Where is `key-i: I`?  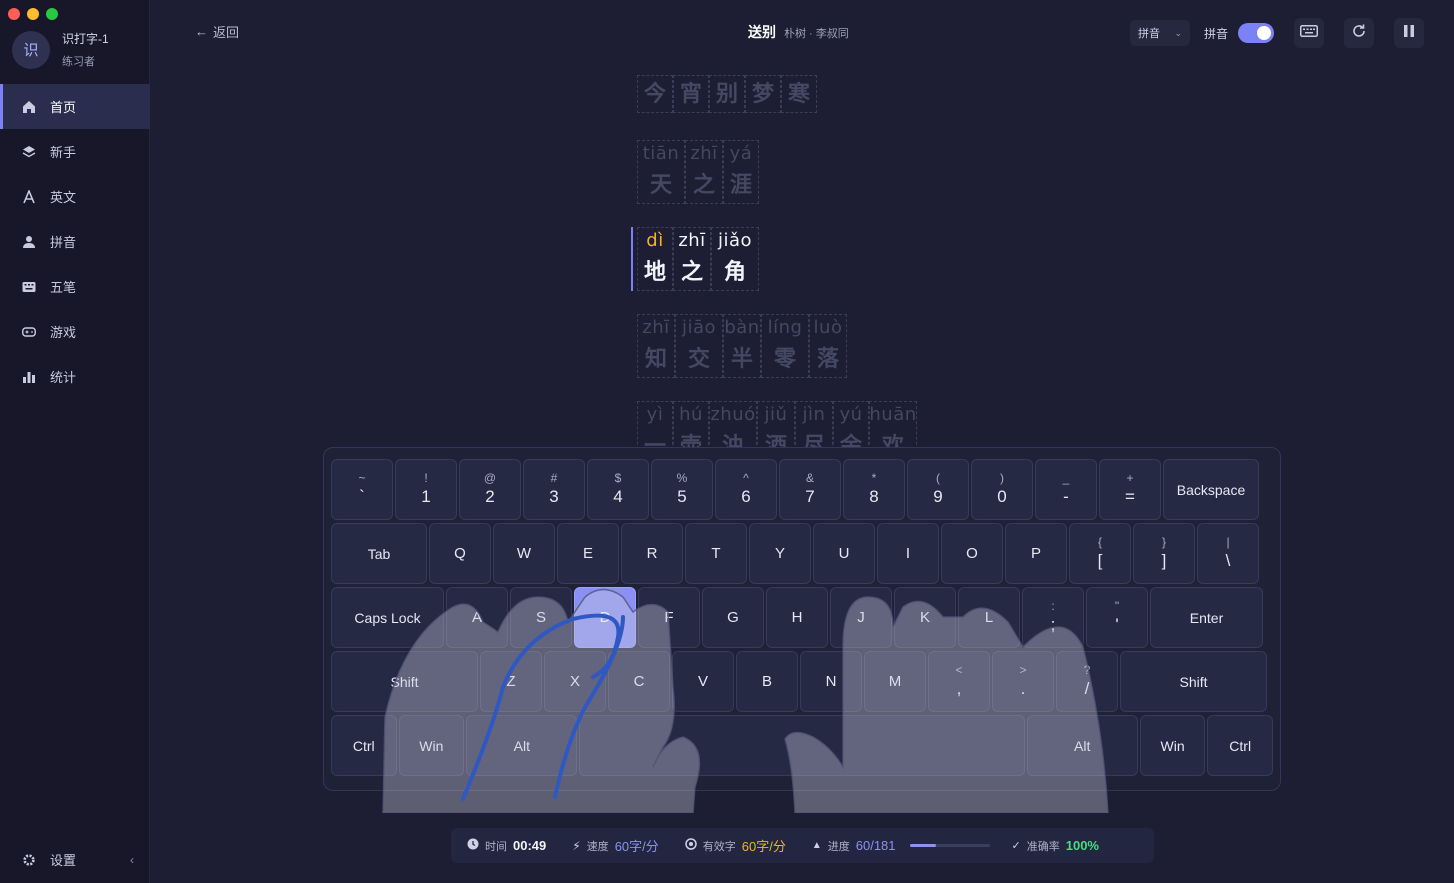
key-i: I is located at coordinates (908, 553).